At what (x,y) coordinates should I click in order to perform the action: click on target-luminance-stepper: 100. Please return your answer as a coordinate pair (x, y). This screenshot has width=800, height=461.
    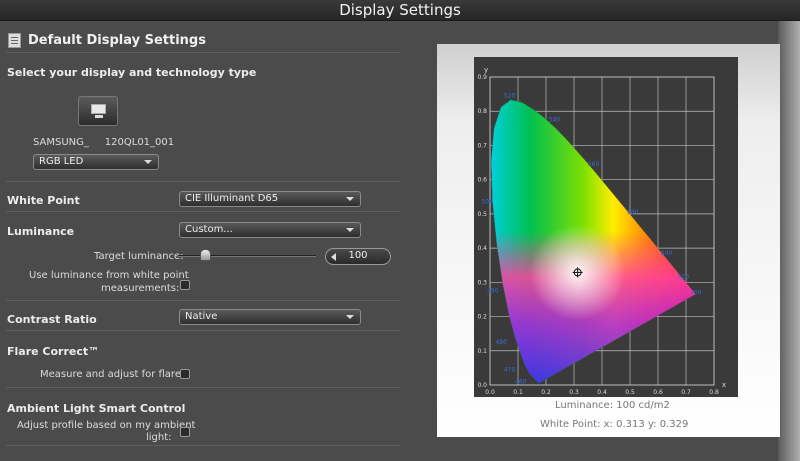
    Looking at the image, I should click on (358, 256).